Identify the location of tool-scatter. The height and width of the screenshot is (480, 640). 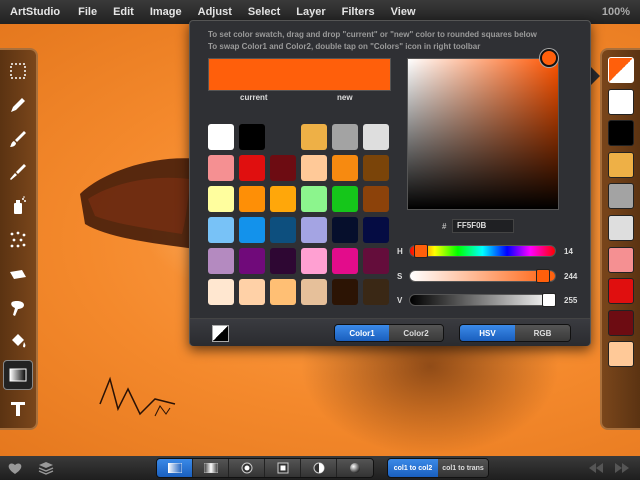
(18, 240).